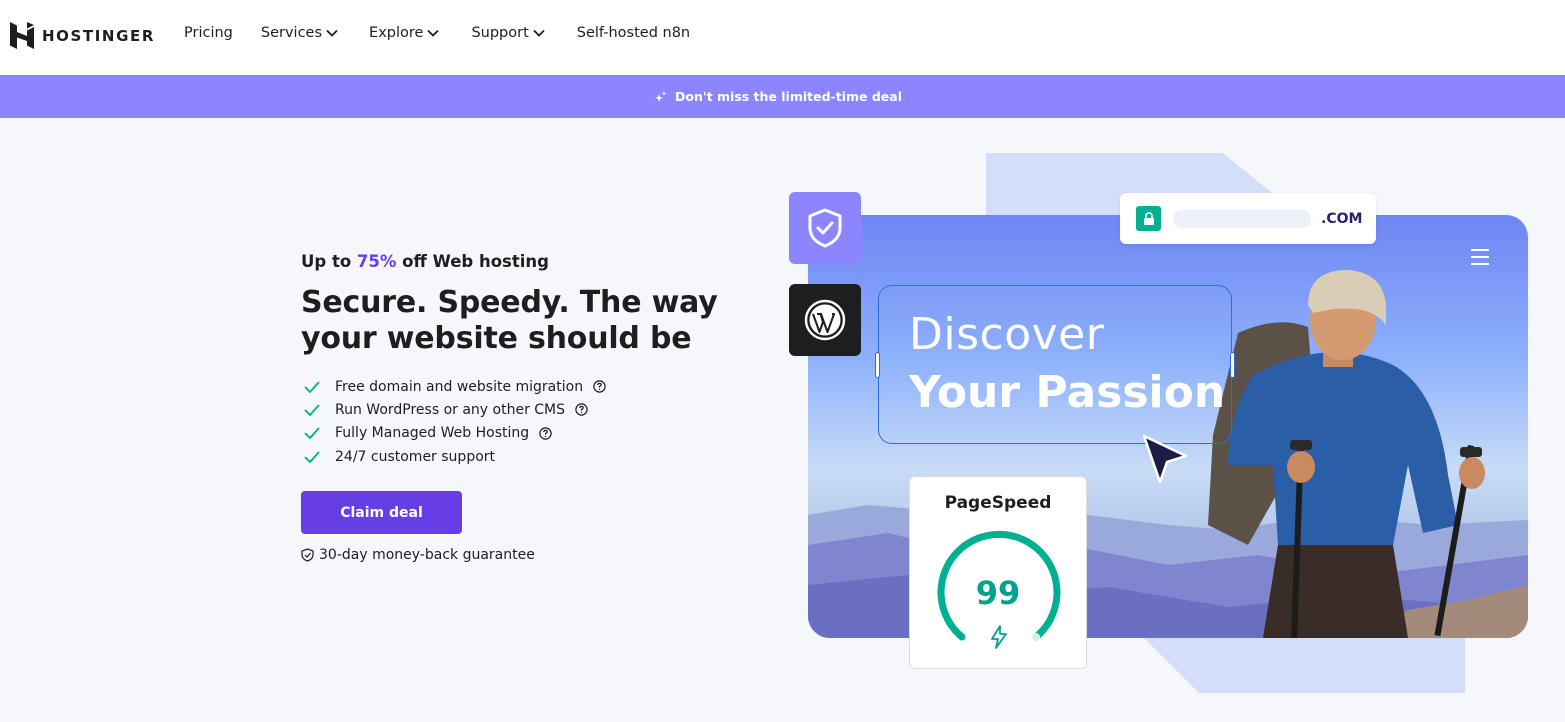 This screenshot has height=722, width=1565. I want to click on cursor-arrow-icon, so click(1165, 459).